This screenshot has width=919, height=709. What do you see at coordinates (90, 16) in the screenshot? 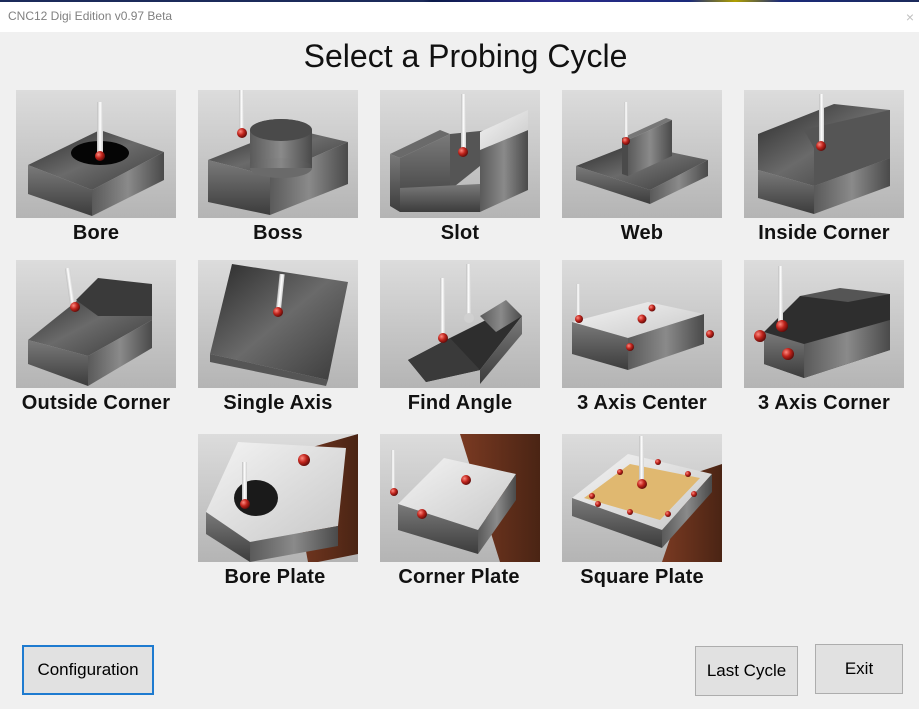
I see `window-title: CNC12 Digi Edition v0.97 Beta` at bounding box center [90, 16].